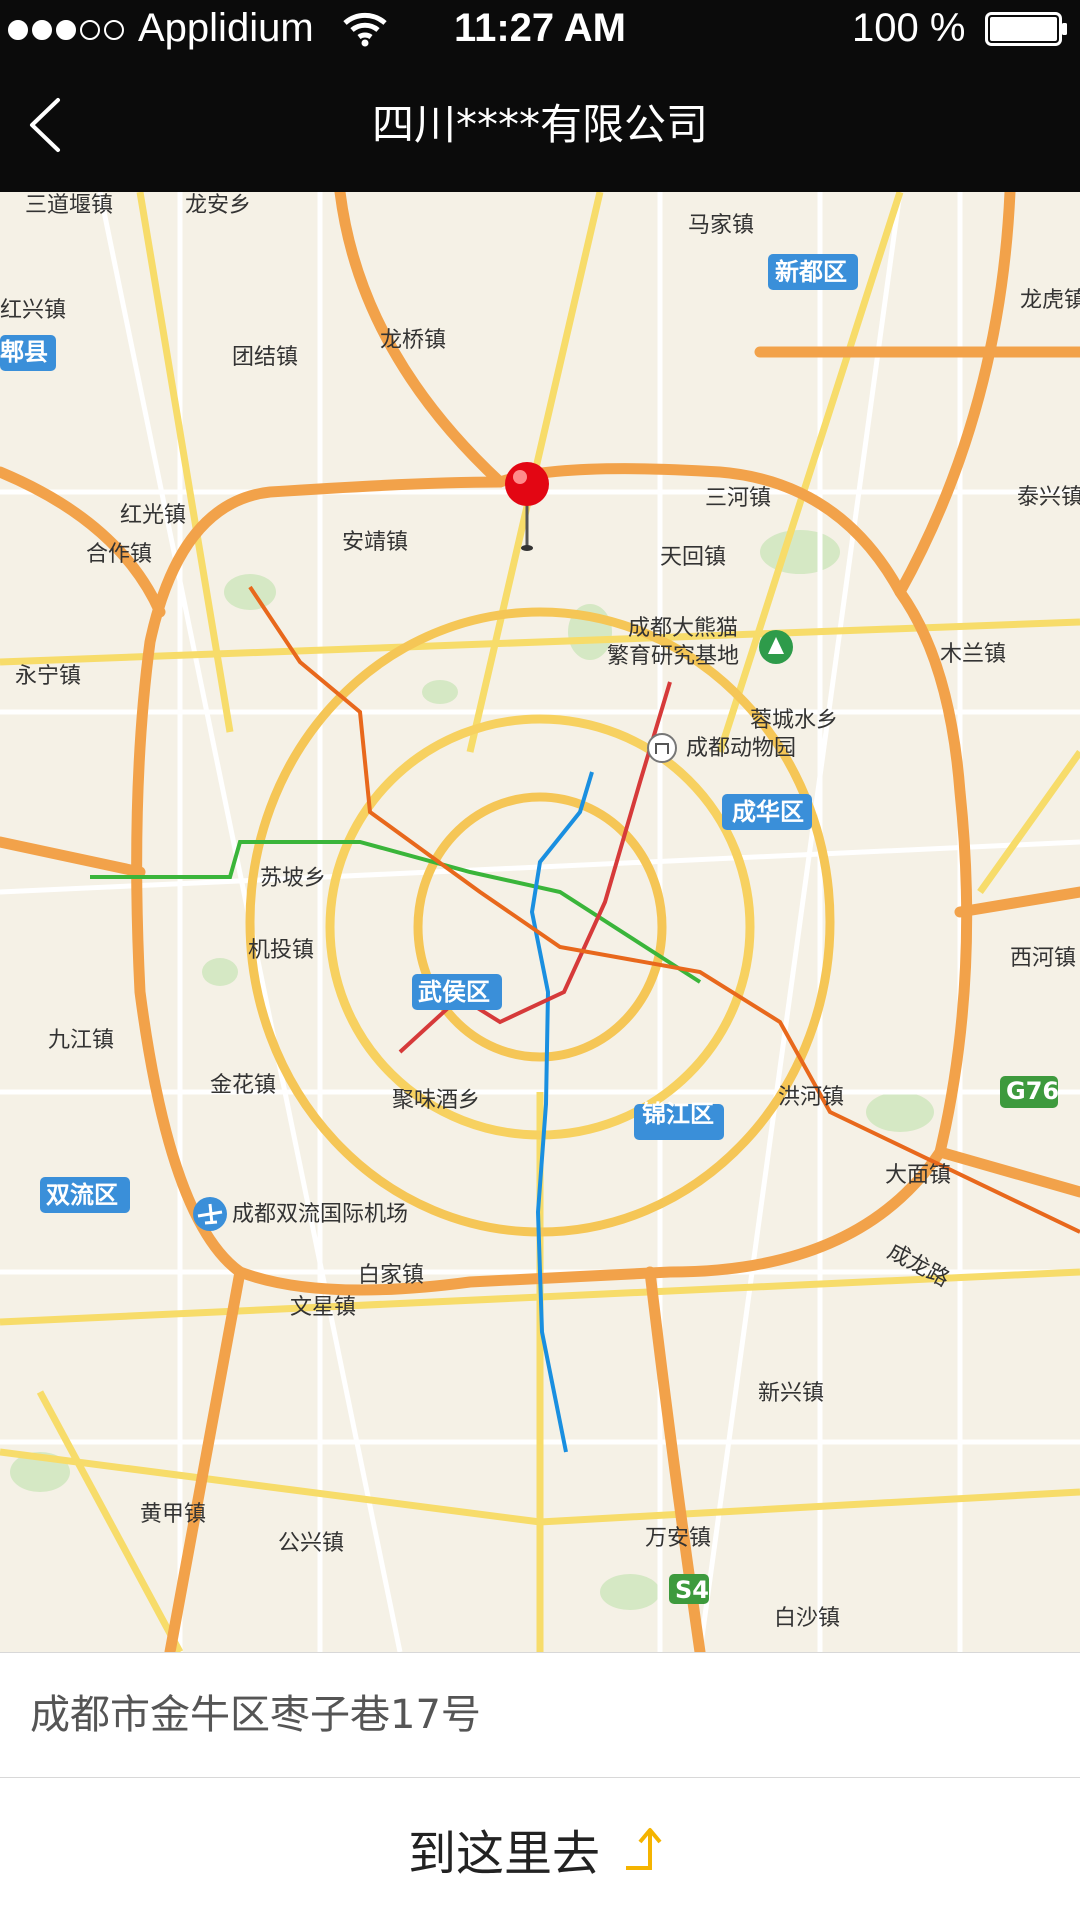  I want to click on map-label: 繁育研究基地, so click(673, 656).